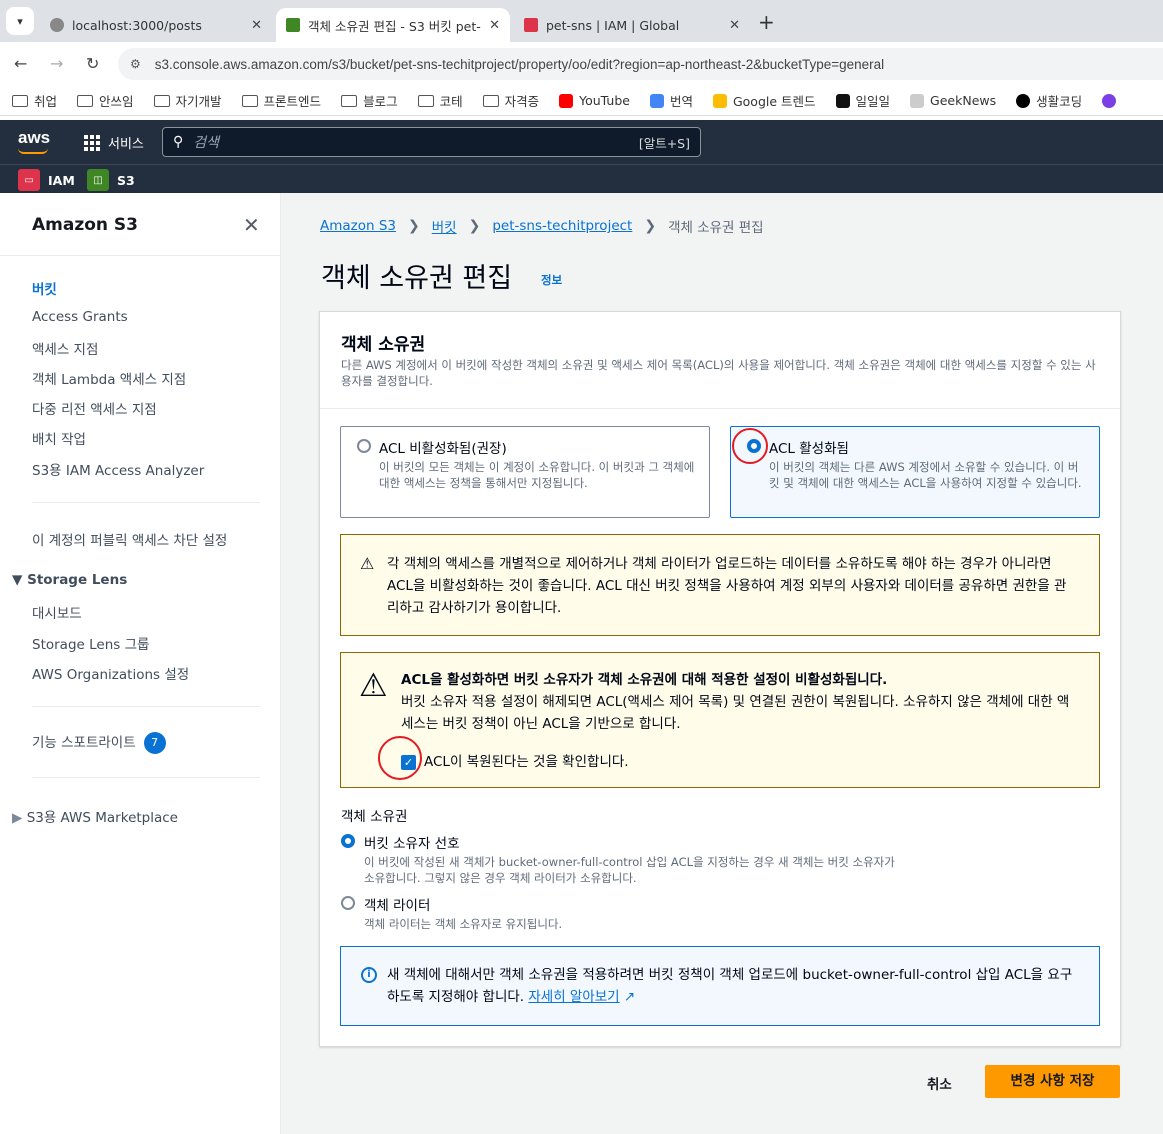 The width and height of the screenshot is (1163, 1134). Describe the element at coordinates (939, 1083) in the screenshot. I see `cancel-button: 취소` at that location.